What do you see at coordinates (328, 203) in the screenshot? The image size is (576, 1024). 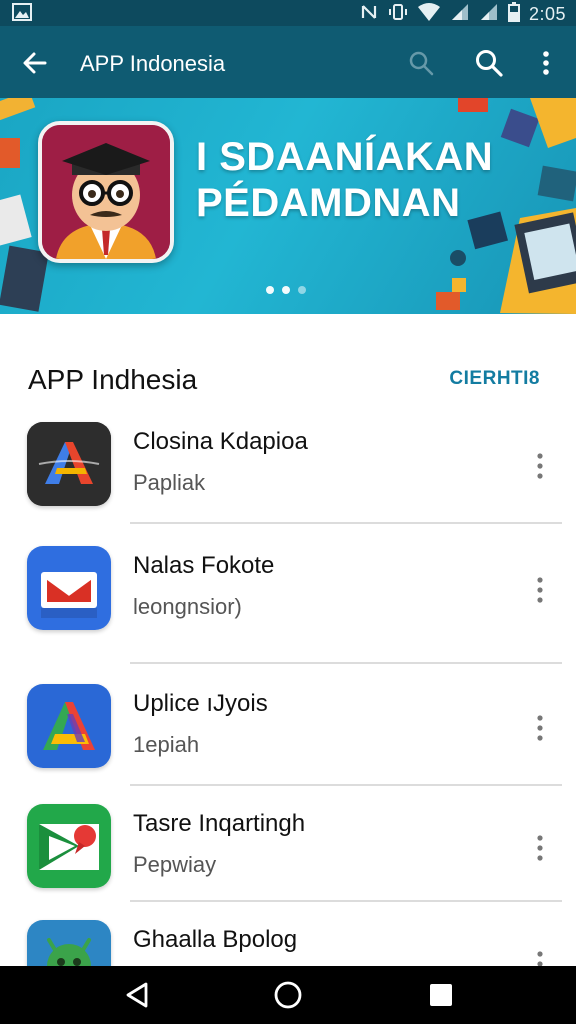 I see `banner-headline-line2: PÉDAMDNAN` at bounding box center [328, 203].